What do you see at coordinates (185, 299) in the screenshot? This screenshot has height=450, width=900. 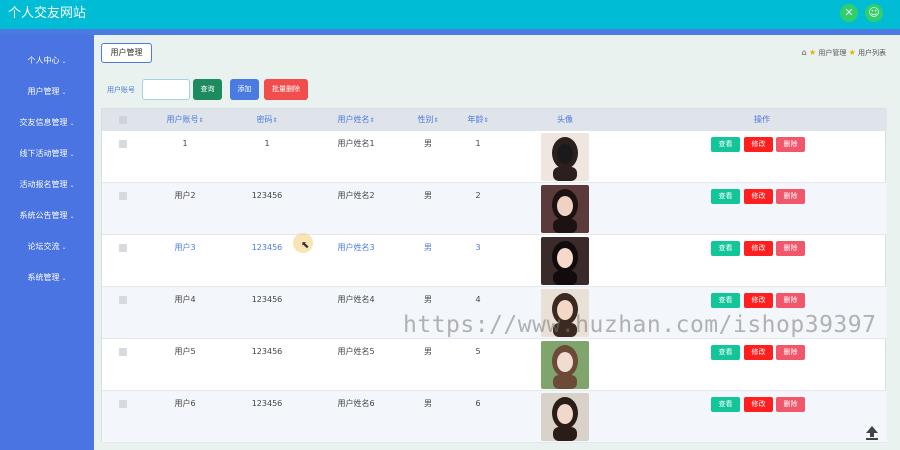 I see `cell-account: 用户4` at bounding box center [185, 299].